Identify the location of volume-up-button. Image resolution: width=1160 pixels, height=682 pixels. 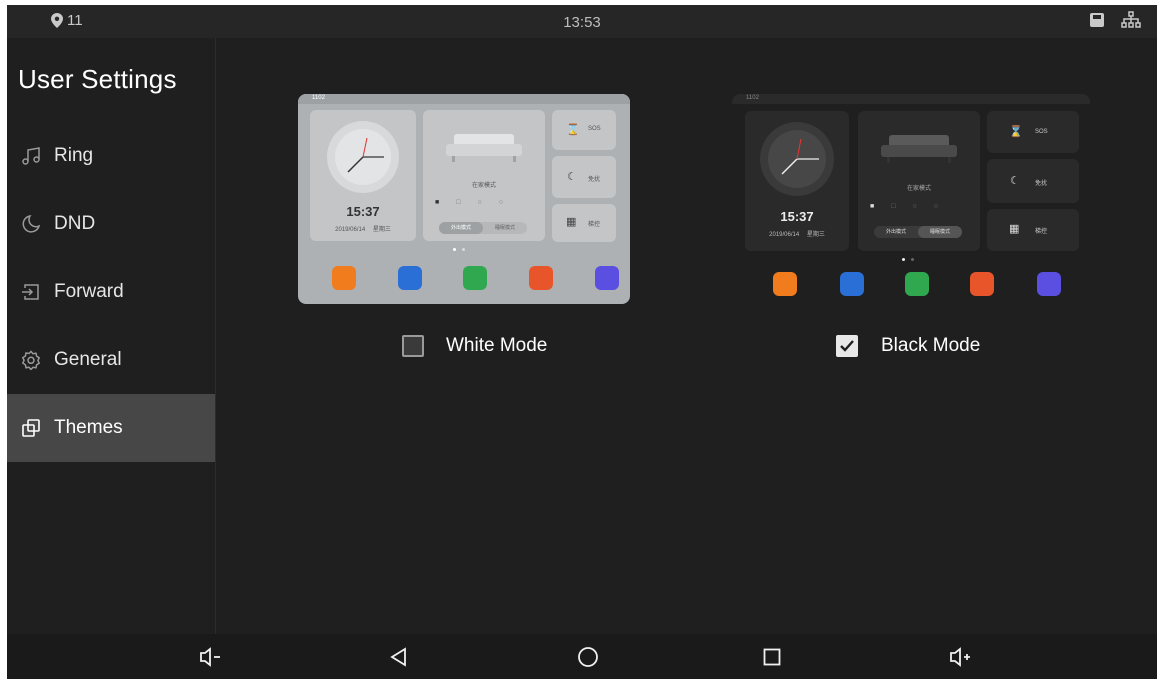
(960, 657).